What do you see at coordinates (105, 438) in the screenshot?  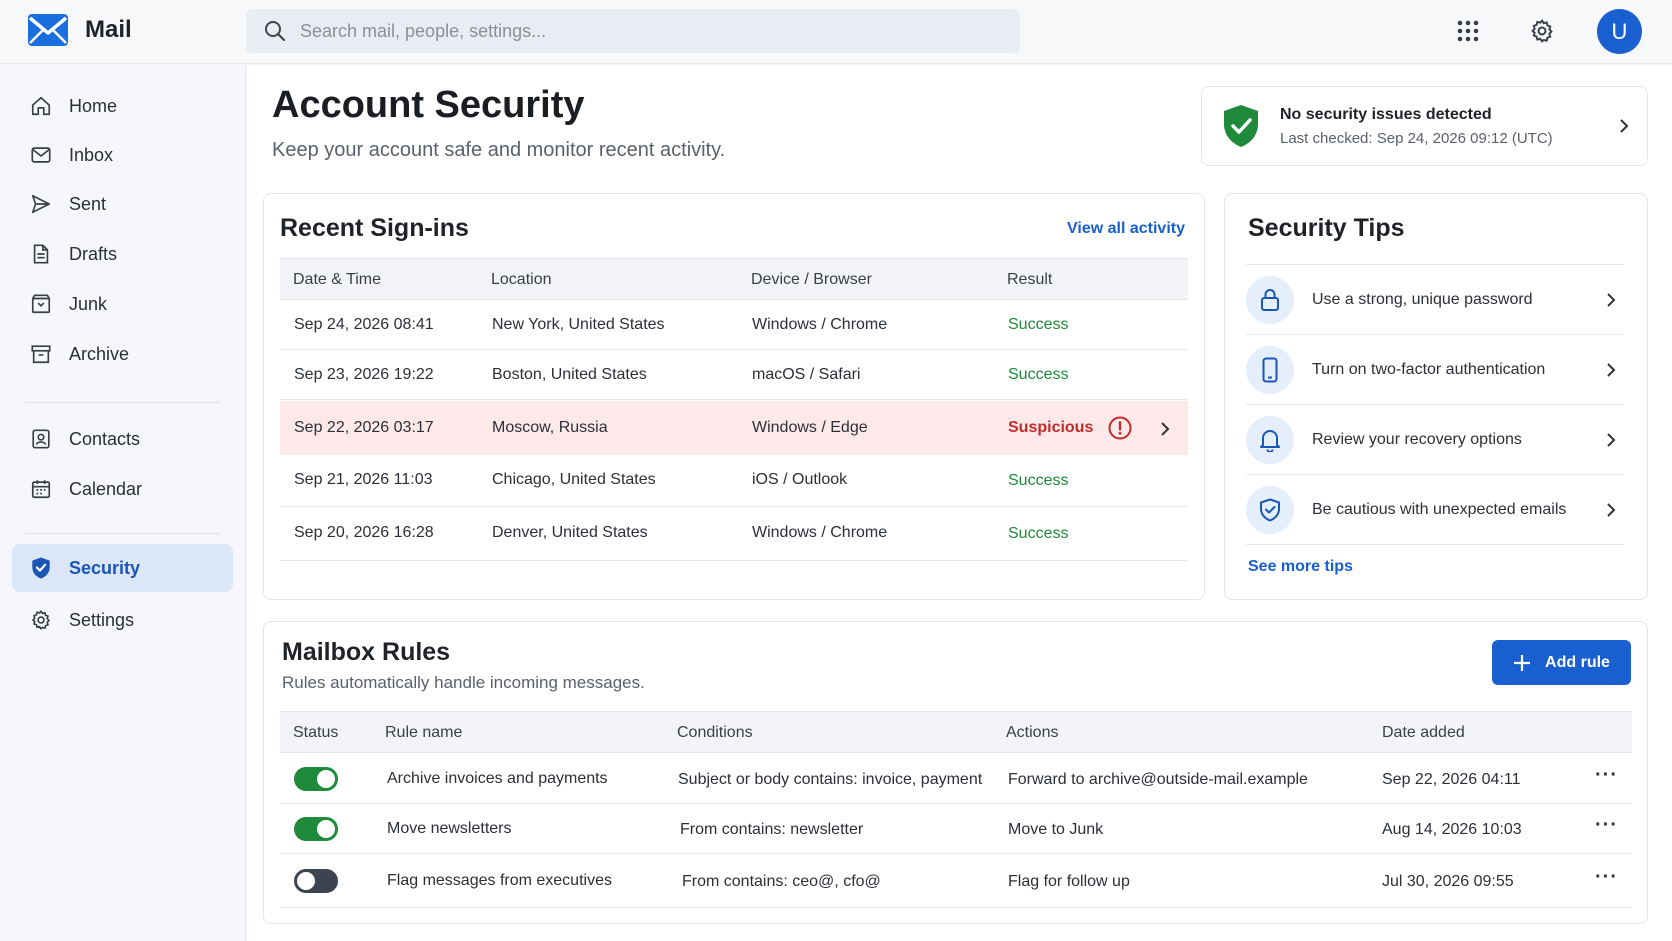 I see `sidebar-item-label: Contacts` at bounding box center [105, 438].